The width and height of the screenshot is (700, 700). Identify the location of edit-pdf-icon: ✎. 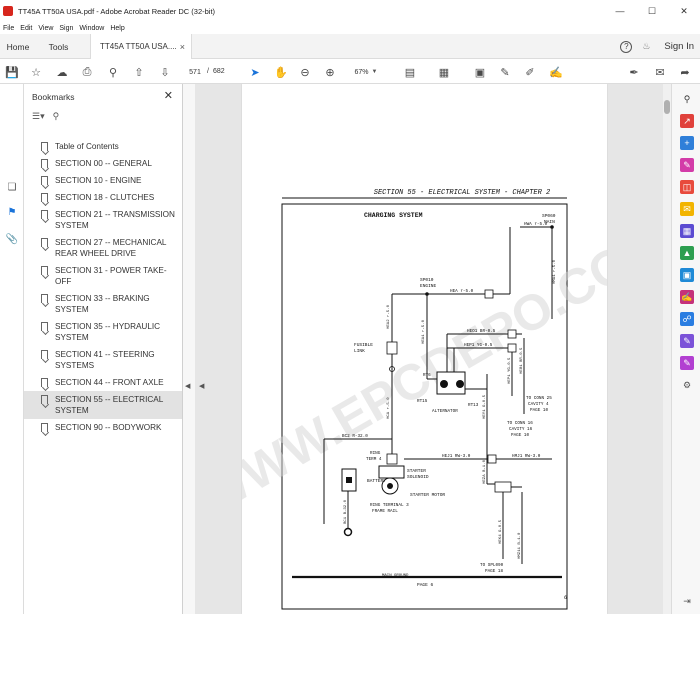
(687, 165).